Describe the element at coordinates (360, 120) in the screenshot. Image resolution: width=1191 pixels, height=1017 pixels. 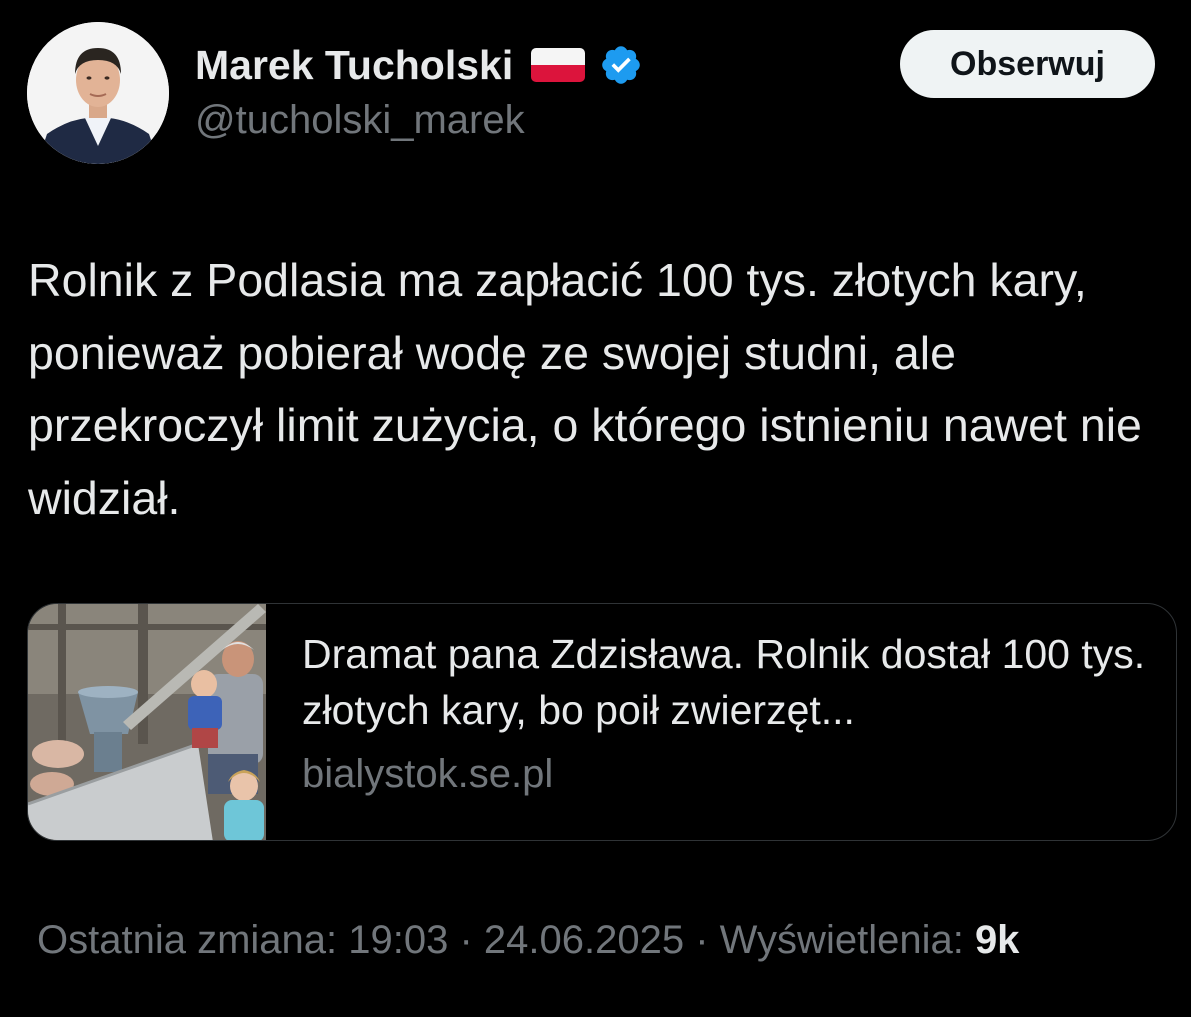
I see `author-handle: @tucholski_marek` at that location.